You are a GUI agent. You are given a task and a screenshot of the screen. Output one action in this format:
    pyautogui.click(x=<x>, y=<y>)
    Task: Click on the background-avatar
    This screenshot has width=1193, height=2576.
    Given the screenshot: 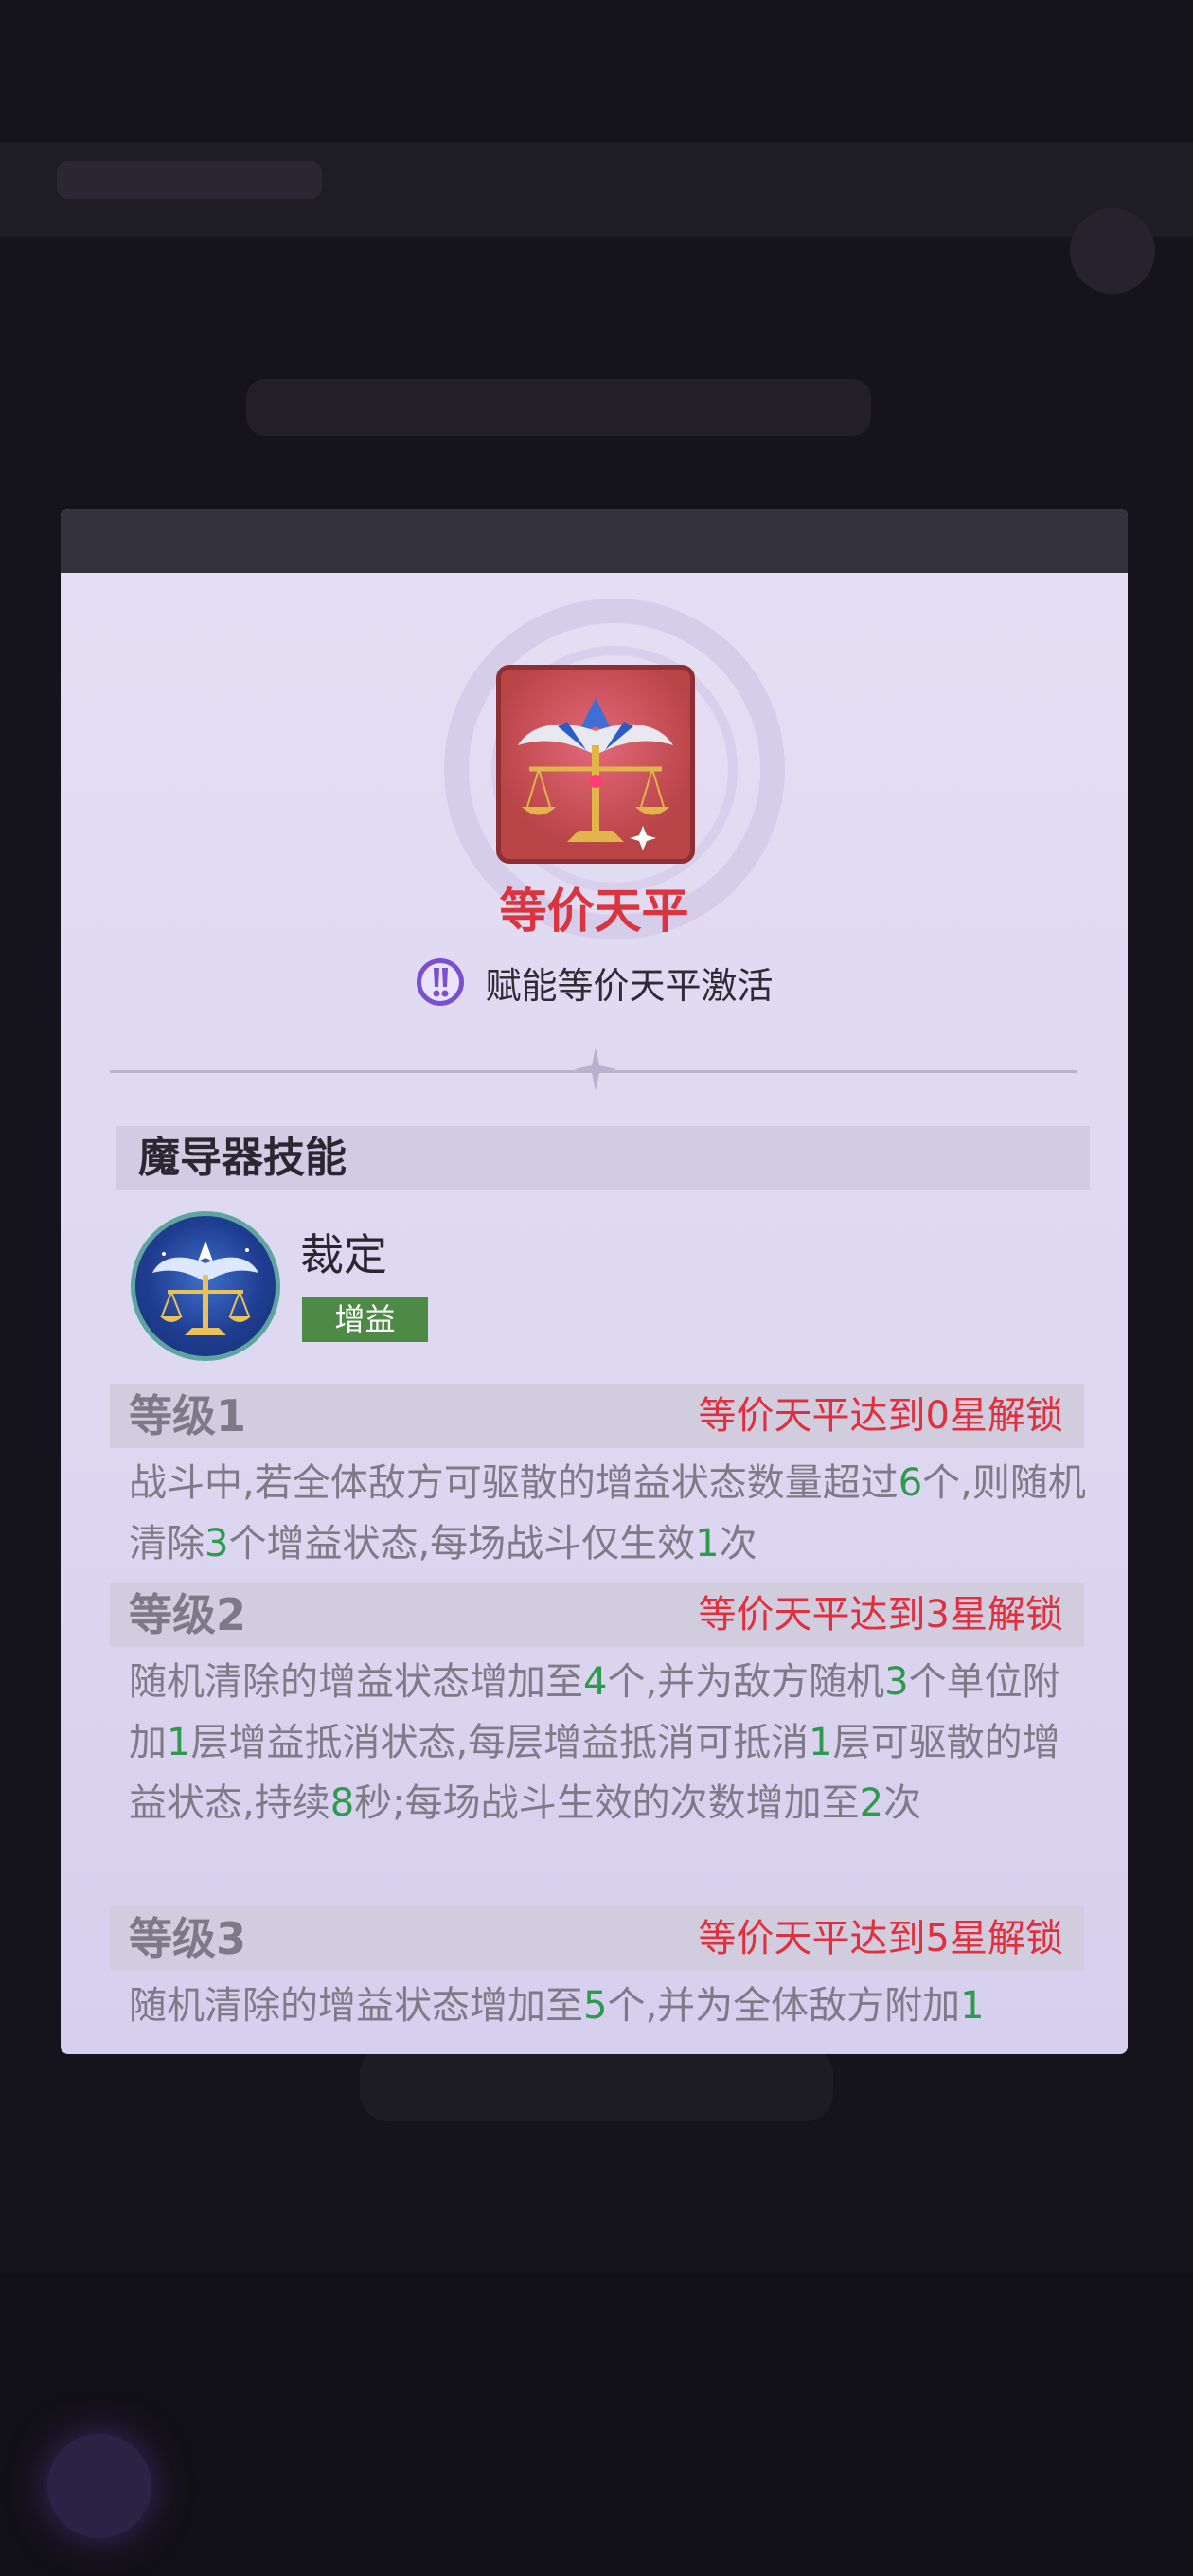 What is the action you would take?
    pyautogui.click(x=1112, y=251)
    